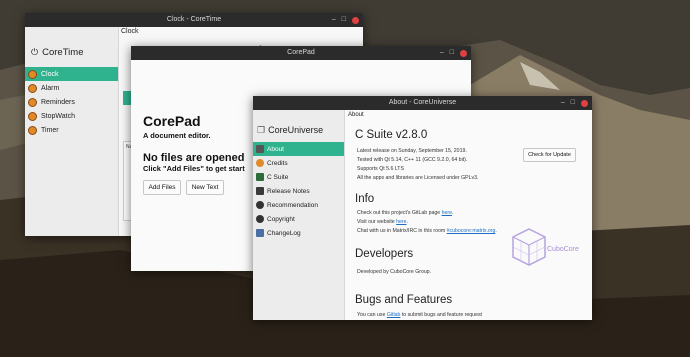 The width and height of the screenshot is (690, 357). Describe the element at coordinates (35, 51) in the screenshot. I see `power-icon: ⏻` at that location.